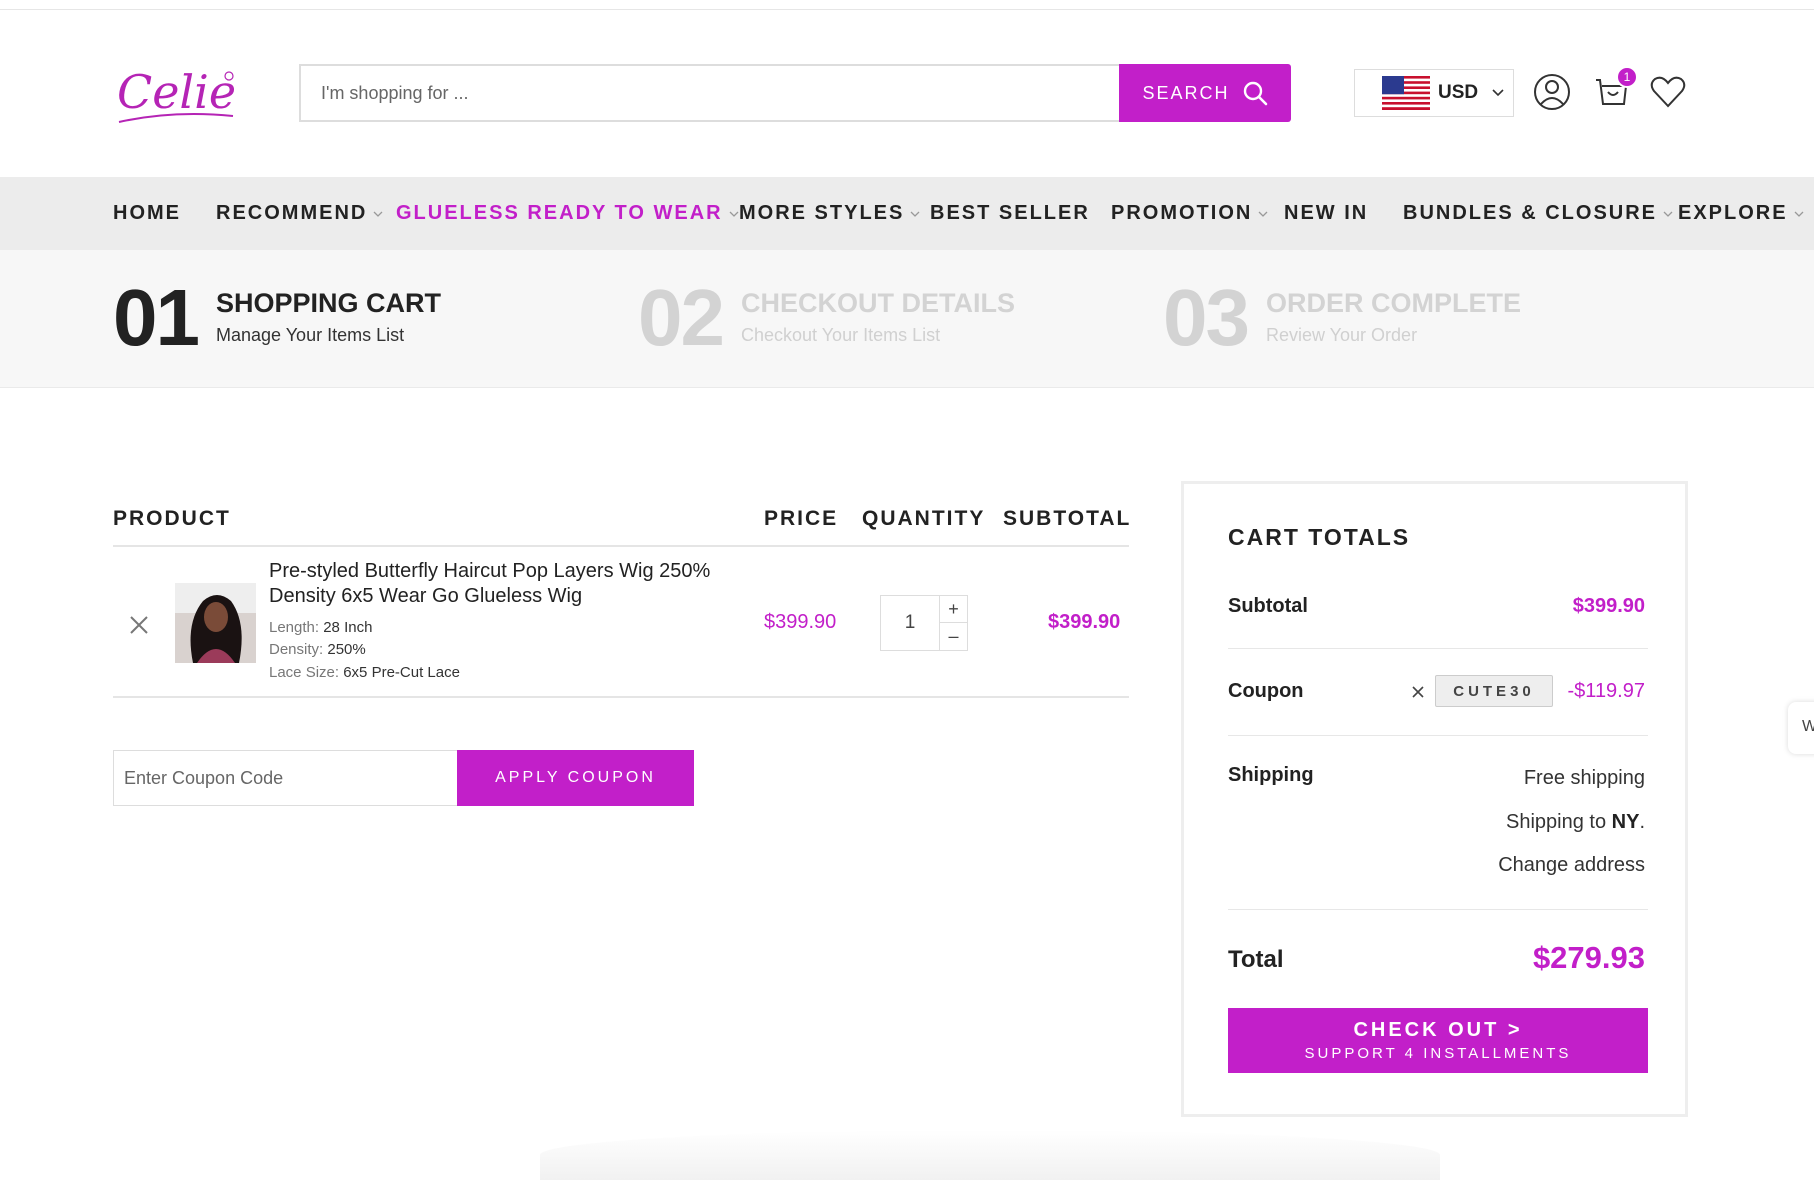 The height and width of the screenshot is (1180, 1814). Describe the element at coordinates (292, 213) in the screenshot. I see `nav-item-label: RECOMMEND` at that location.